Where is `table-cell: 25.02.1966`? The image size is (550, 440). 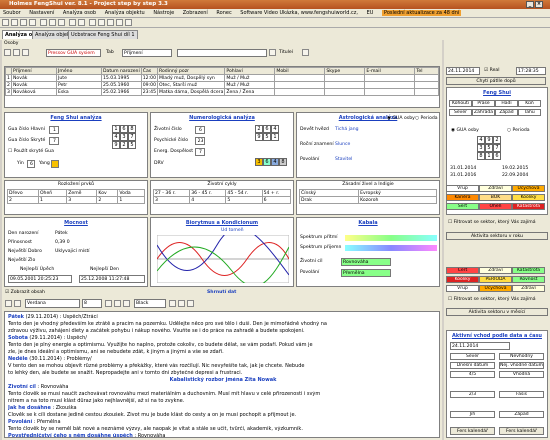
table-cell: 25.02.1966 is located at coordinates (121, 92).